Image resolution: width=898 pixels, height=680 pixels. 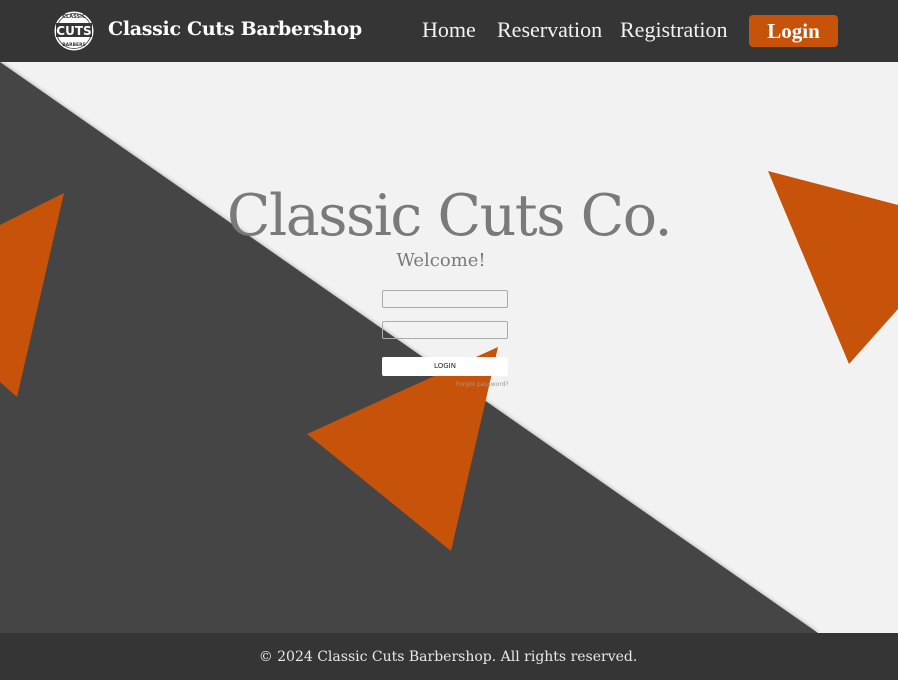 What do you see at coordinates (445, 366) in the screenshot?
I see `login-submit-button: LOGIN` at bounding box center [445, 366].